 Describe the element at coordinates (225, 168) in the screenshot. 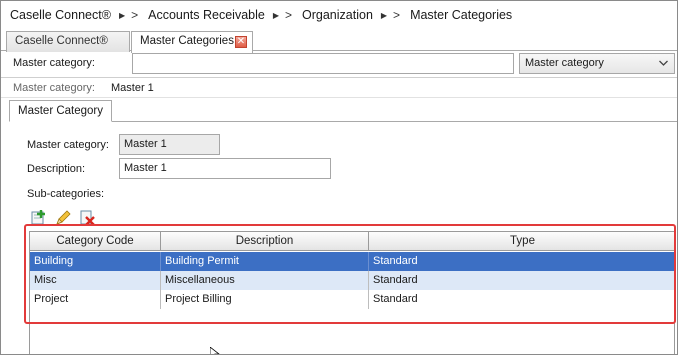

I see `description-field: Master 1` at that location.